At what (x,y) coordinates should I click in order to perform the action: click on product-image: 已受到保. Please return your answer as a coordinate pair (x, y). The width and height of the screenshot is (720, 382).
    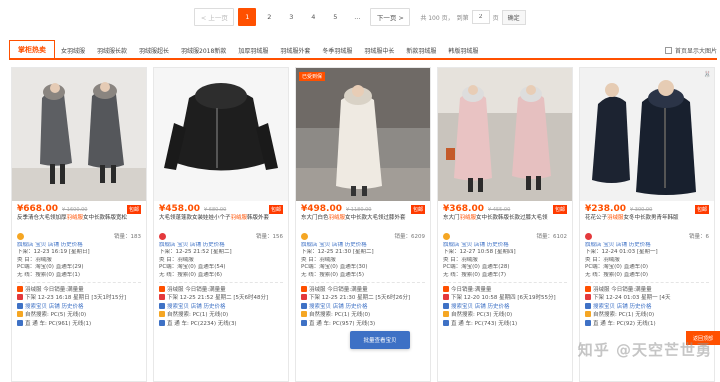
    Looking at the image, I should click on (363, 134).